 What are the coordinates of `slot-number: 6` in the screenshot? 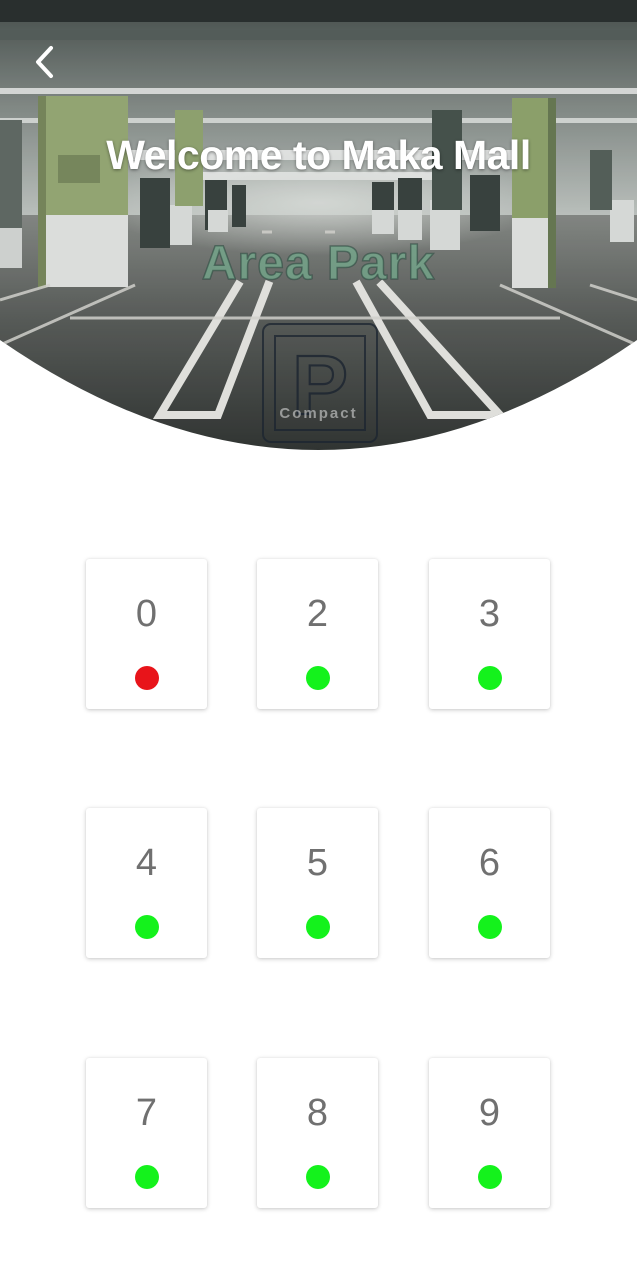 It's located at (489, 863).